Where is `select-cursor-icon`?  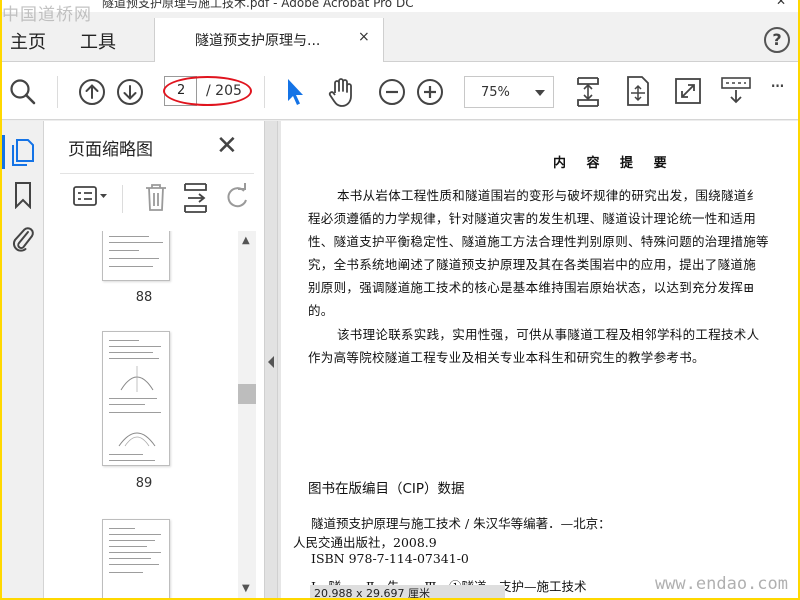
select-cursor-icon is located at coordinates (295, 92).